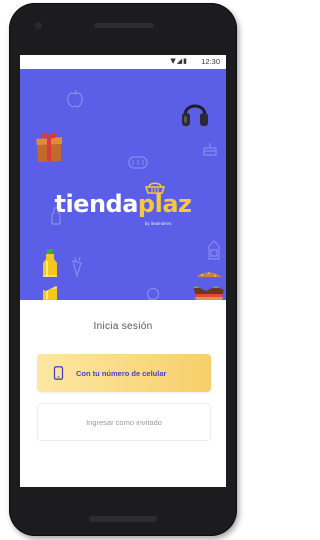 This screenshot has width=320, height=540. What do you see at coordinates (123, 519) in the screenshot?
I see `bottom-speaker` at bounding box center [123, 519].